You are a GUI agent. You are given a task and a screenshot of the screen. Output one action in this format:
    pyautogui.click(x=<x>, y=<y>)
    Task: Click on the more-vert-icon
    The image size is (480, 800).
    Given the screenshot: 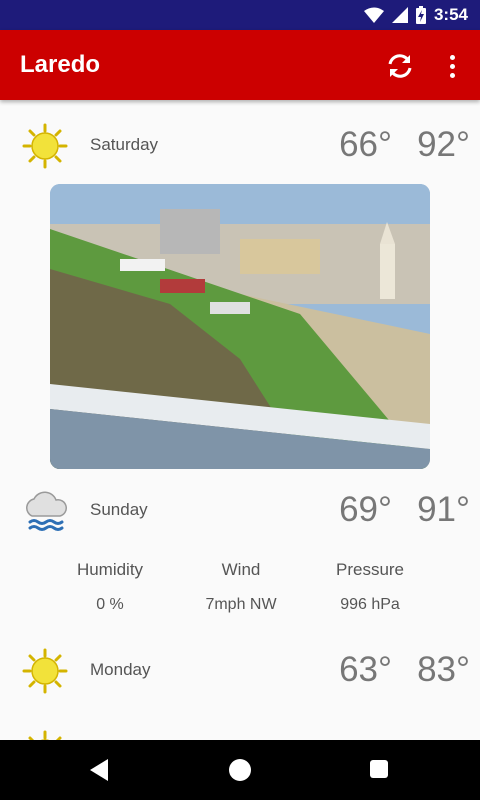 What is the action you would take?
    pyautogui.click(x=452, y=57)
    